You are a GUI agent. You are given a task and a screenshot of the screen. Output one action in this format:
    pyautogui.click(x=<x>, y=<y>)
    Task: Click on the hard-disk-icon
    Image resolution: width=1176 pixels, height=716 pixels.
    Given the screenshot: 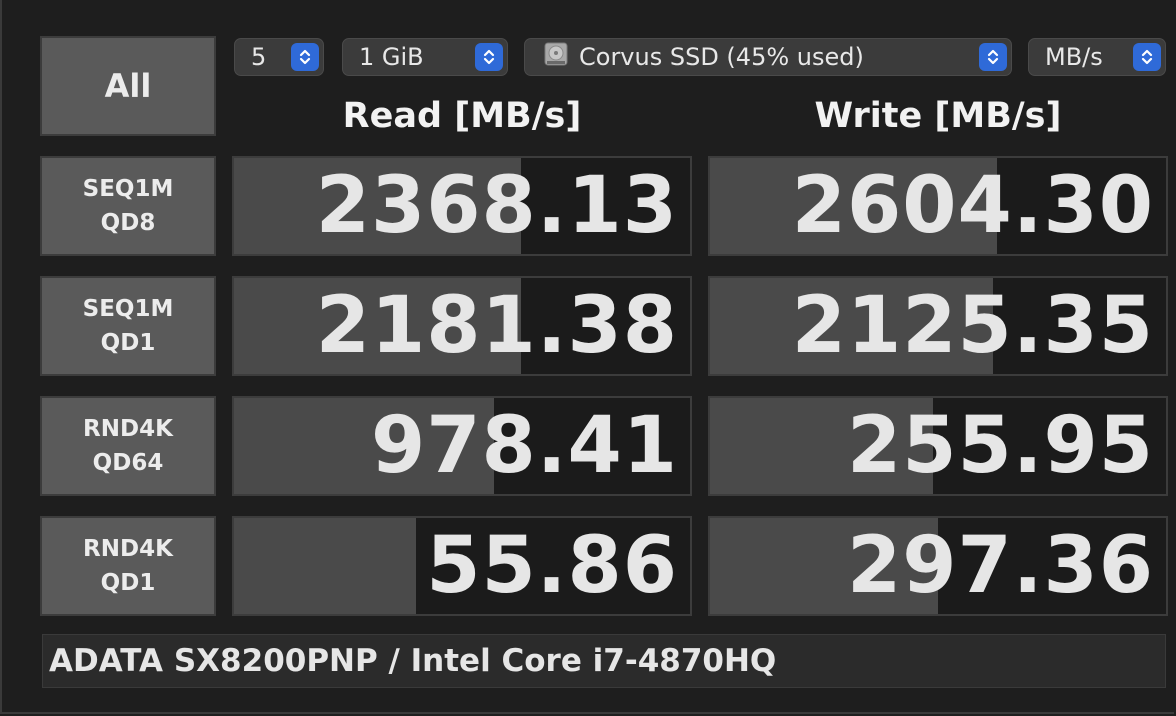 What is the action you would take?
    pyautogui.click(x=556, y=57)
    